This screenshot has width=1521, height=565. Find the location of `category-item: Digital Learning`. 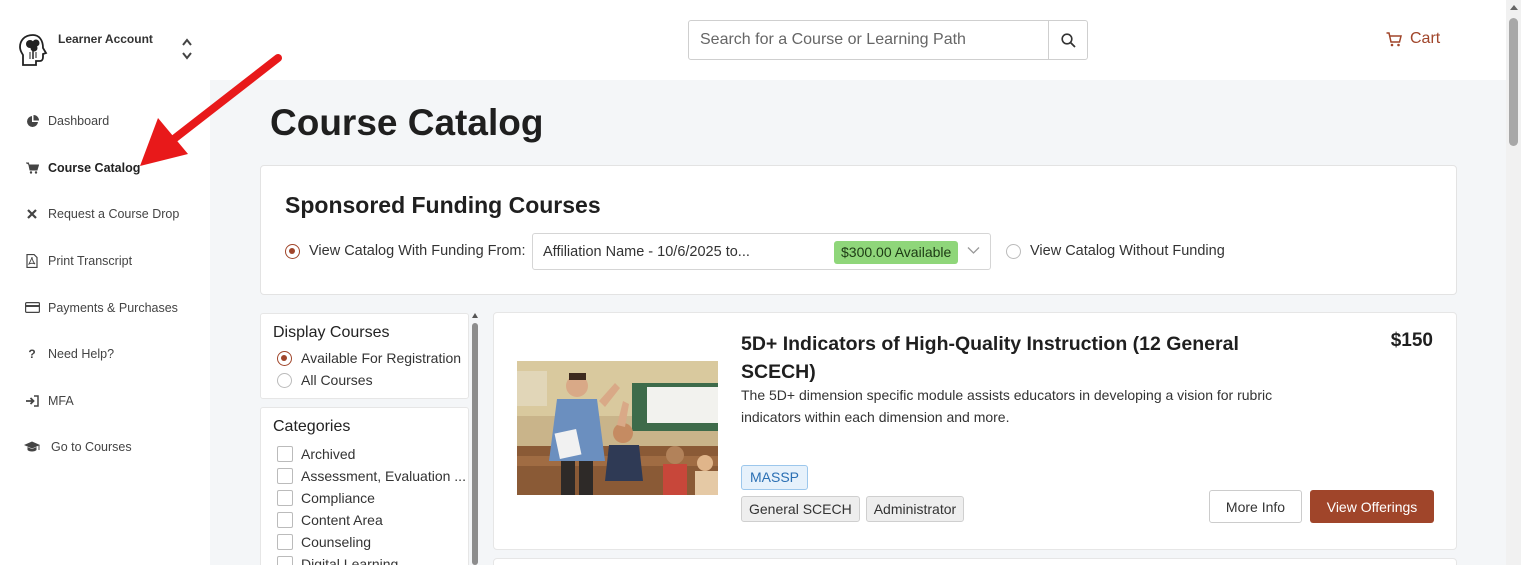

category-item: Digital Learning is located at coordinates (337, 560).